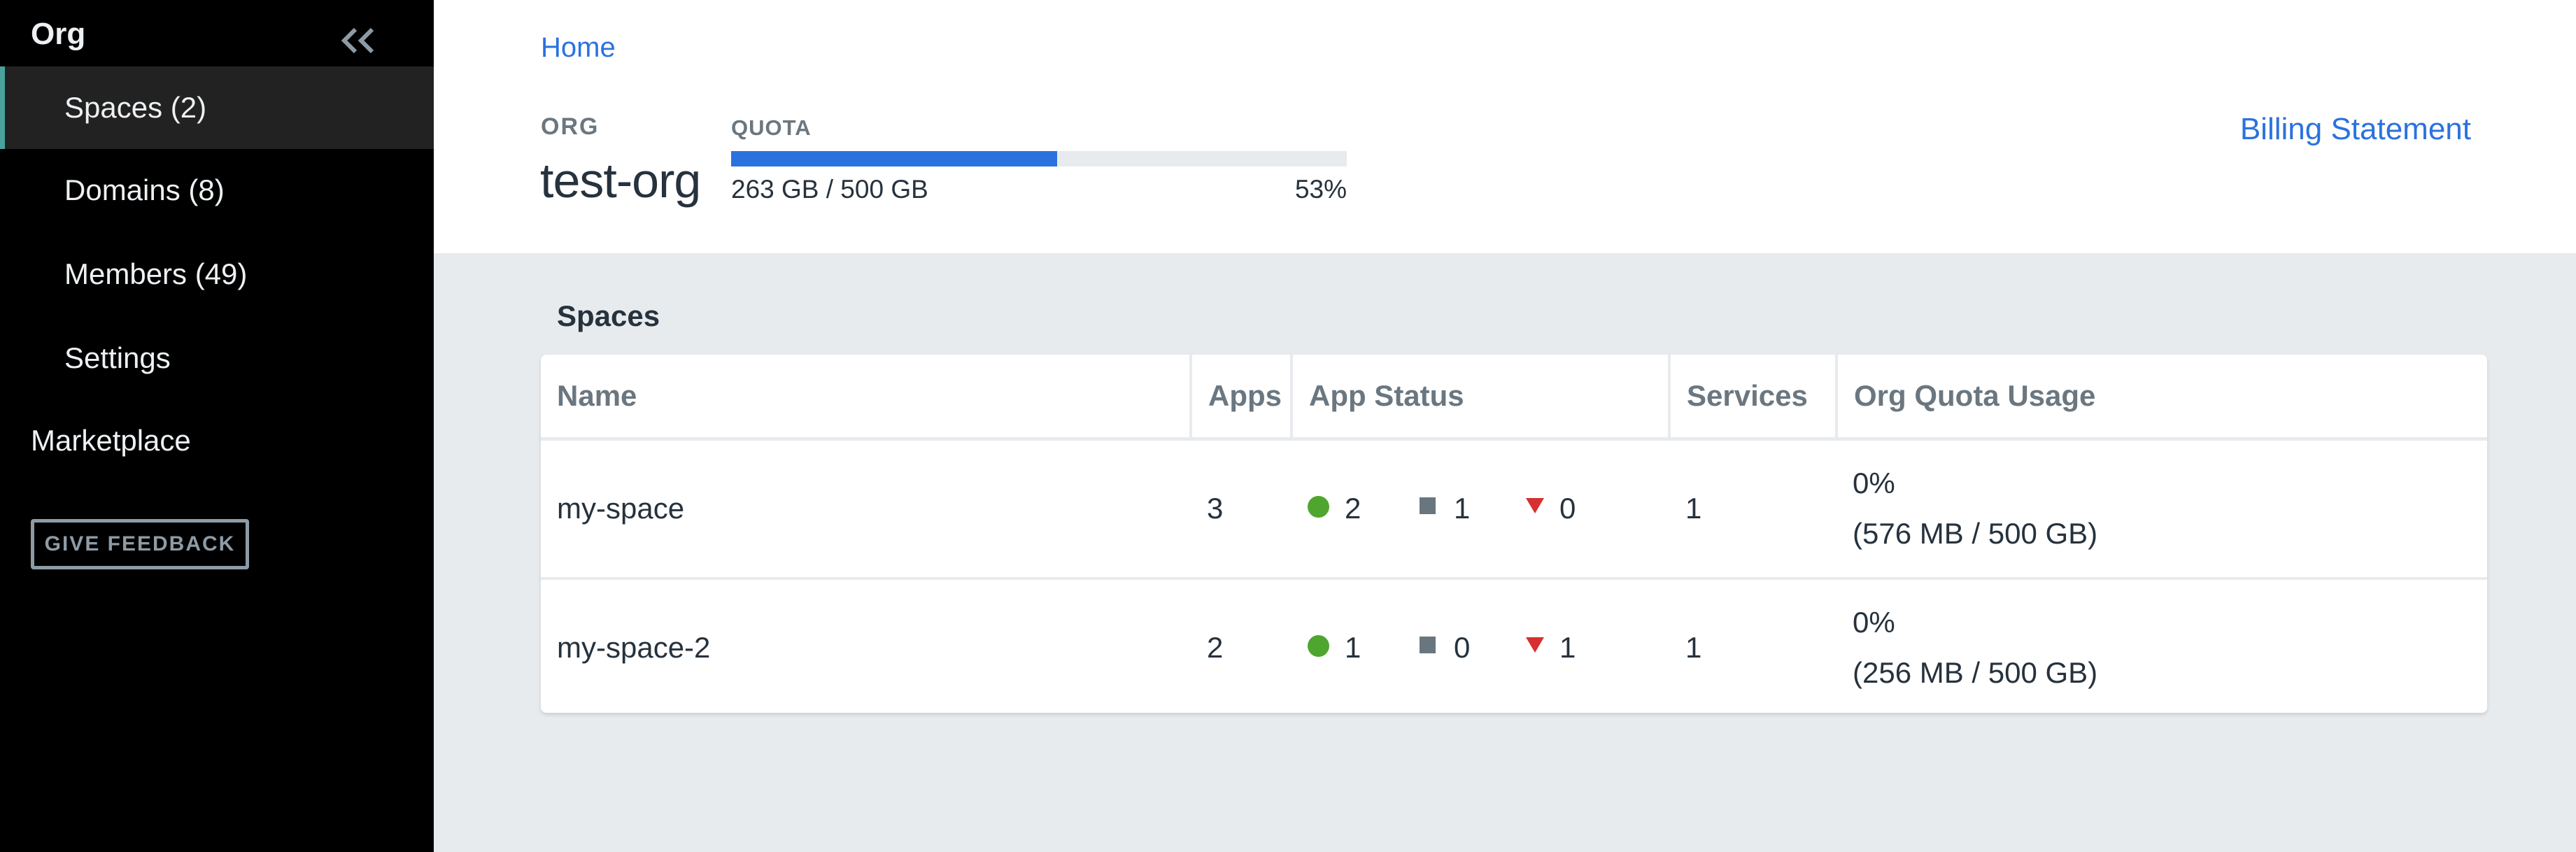 The height and width of the screenshot is (852, 2576). I want to click on spaces-section-title: Spaces, so click(608, 316).